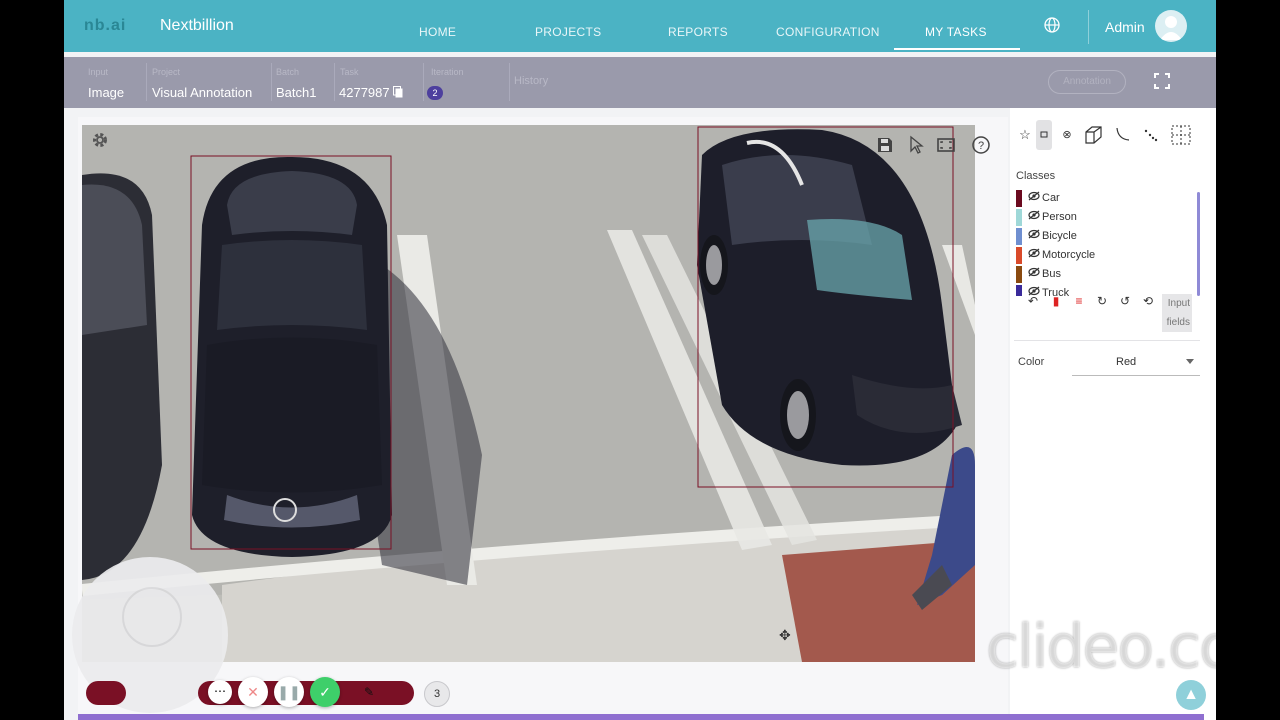  What do you see at coordinates (916, 145) in the screenshot?
I see `pointer-icon` at bounding box center [916, 145].